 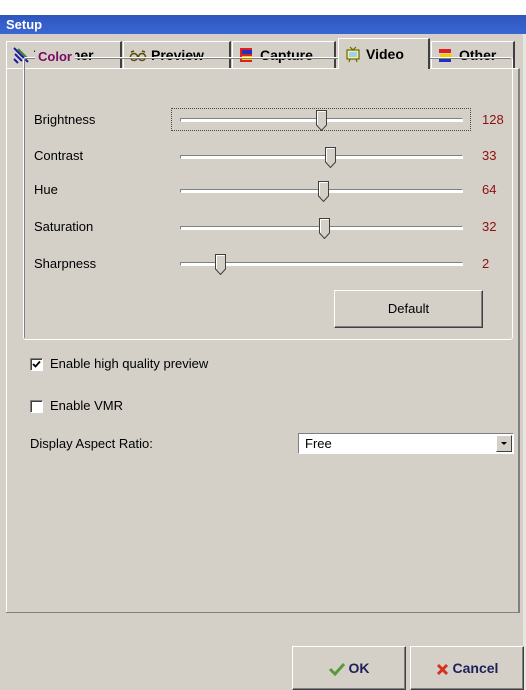 I want to click on dropdown-button, so click(x=504, y=443).